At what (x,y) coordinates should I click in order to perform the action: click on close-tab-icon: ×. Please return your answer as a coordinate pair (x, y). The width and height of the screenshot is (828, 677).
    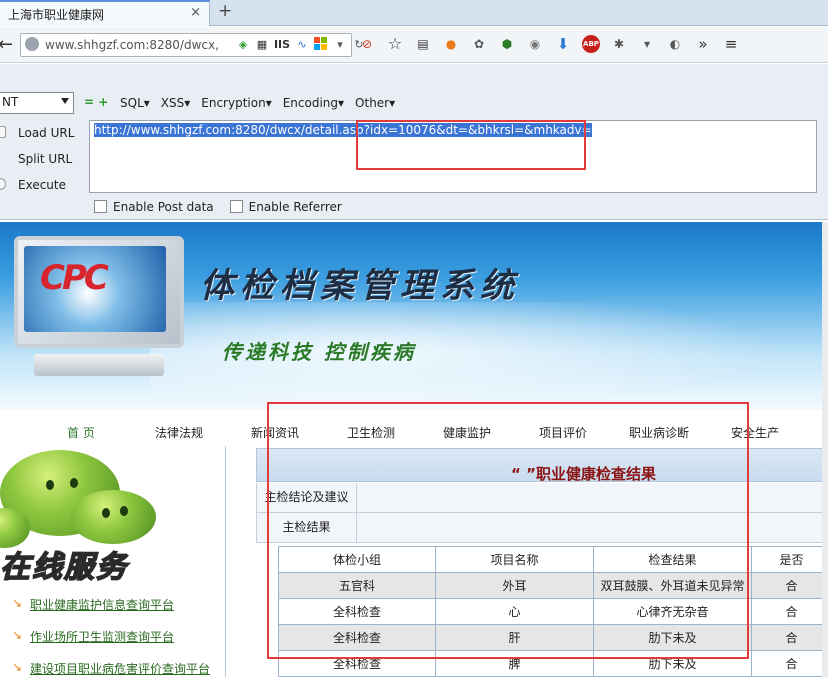
    Looking at the image, I should click on (195, 12).